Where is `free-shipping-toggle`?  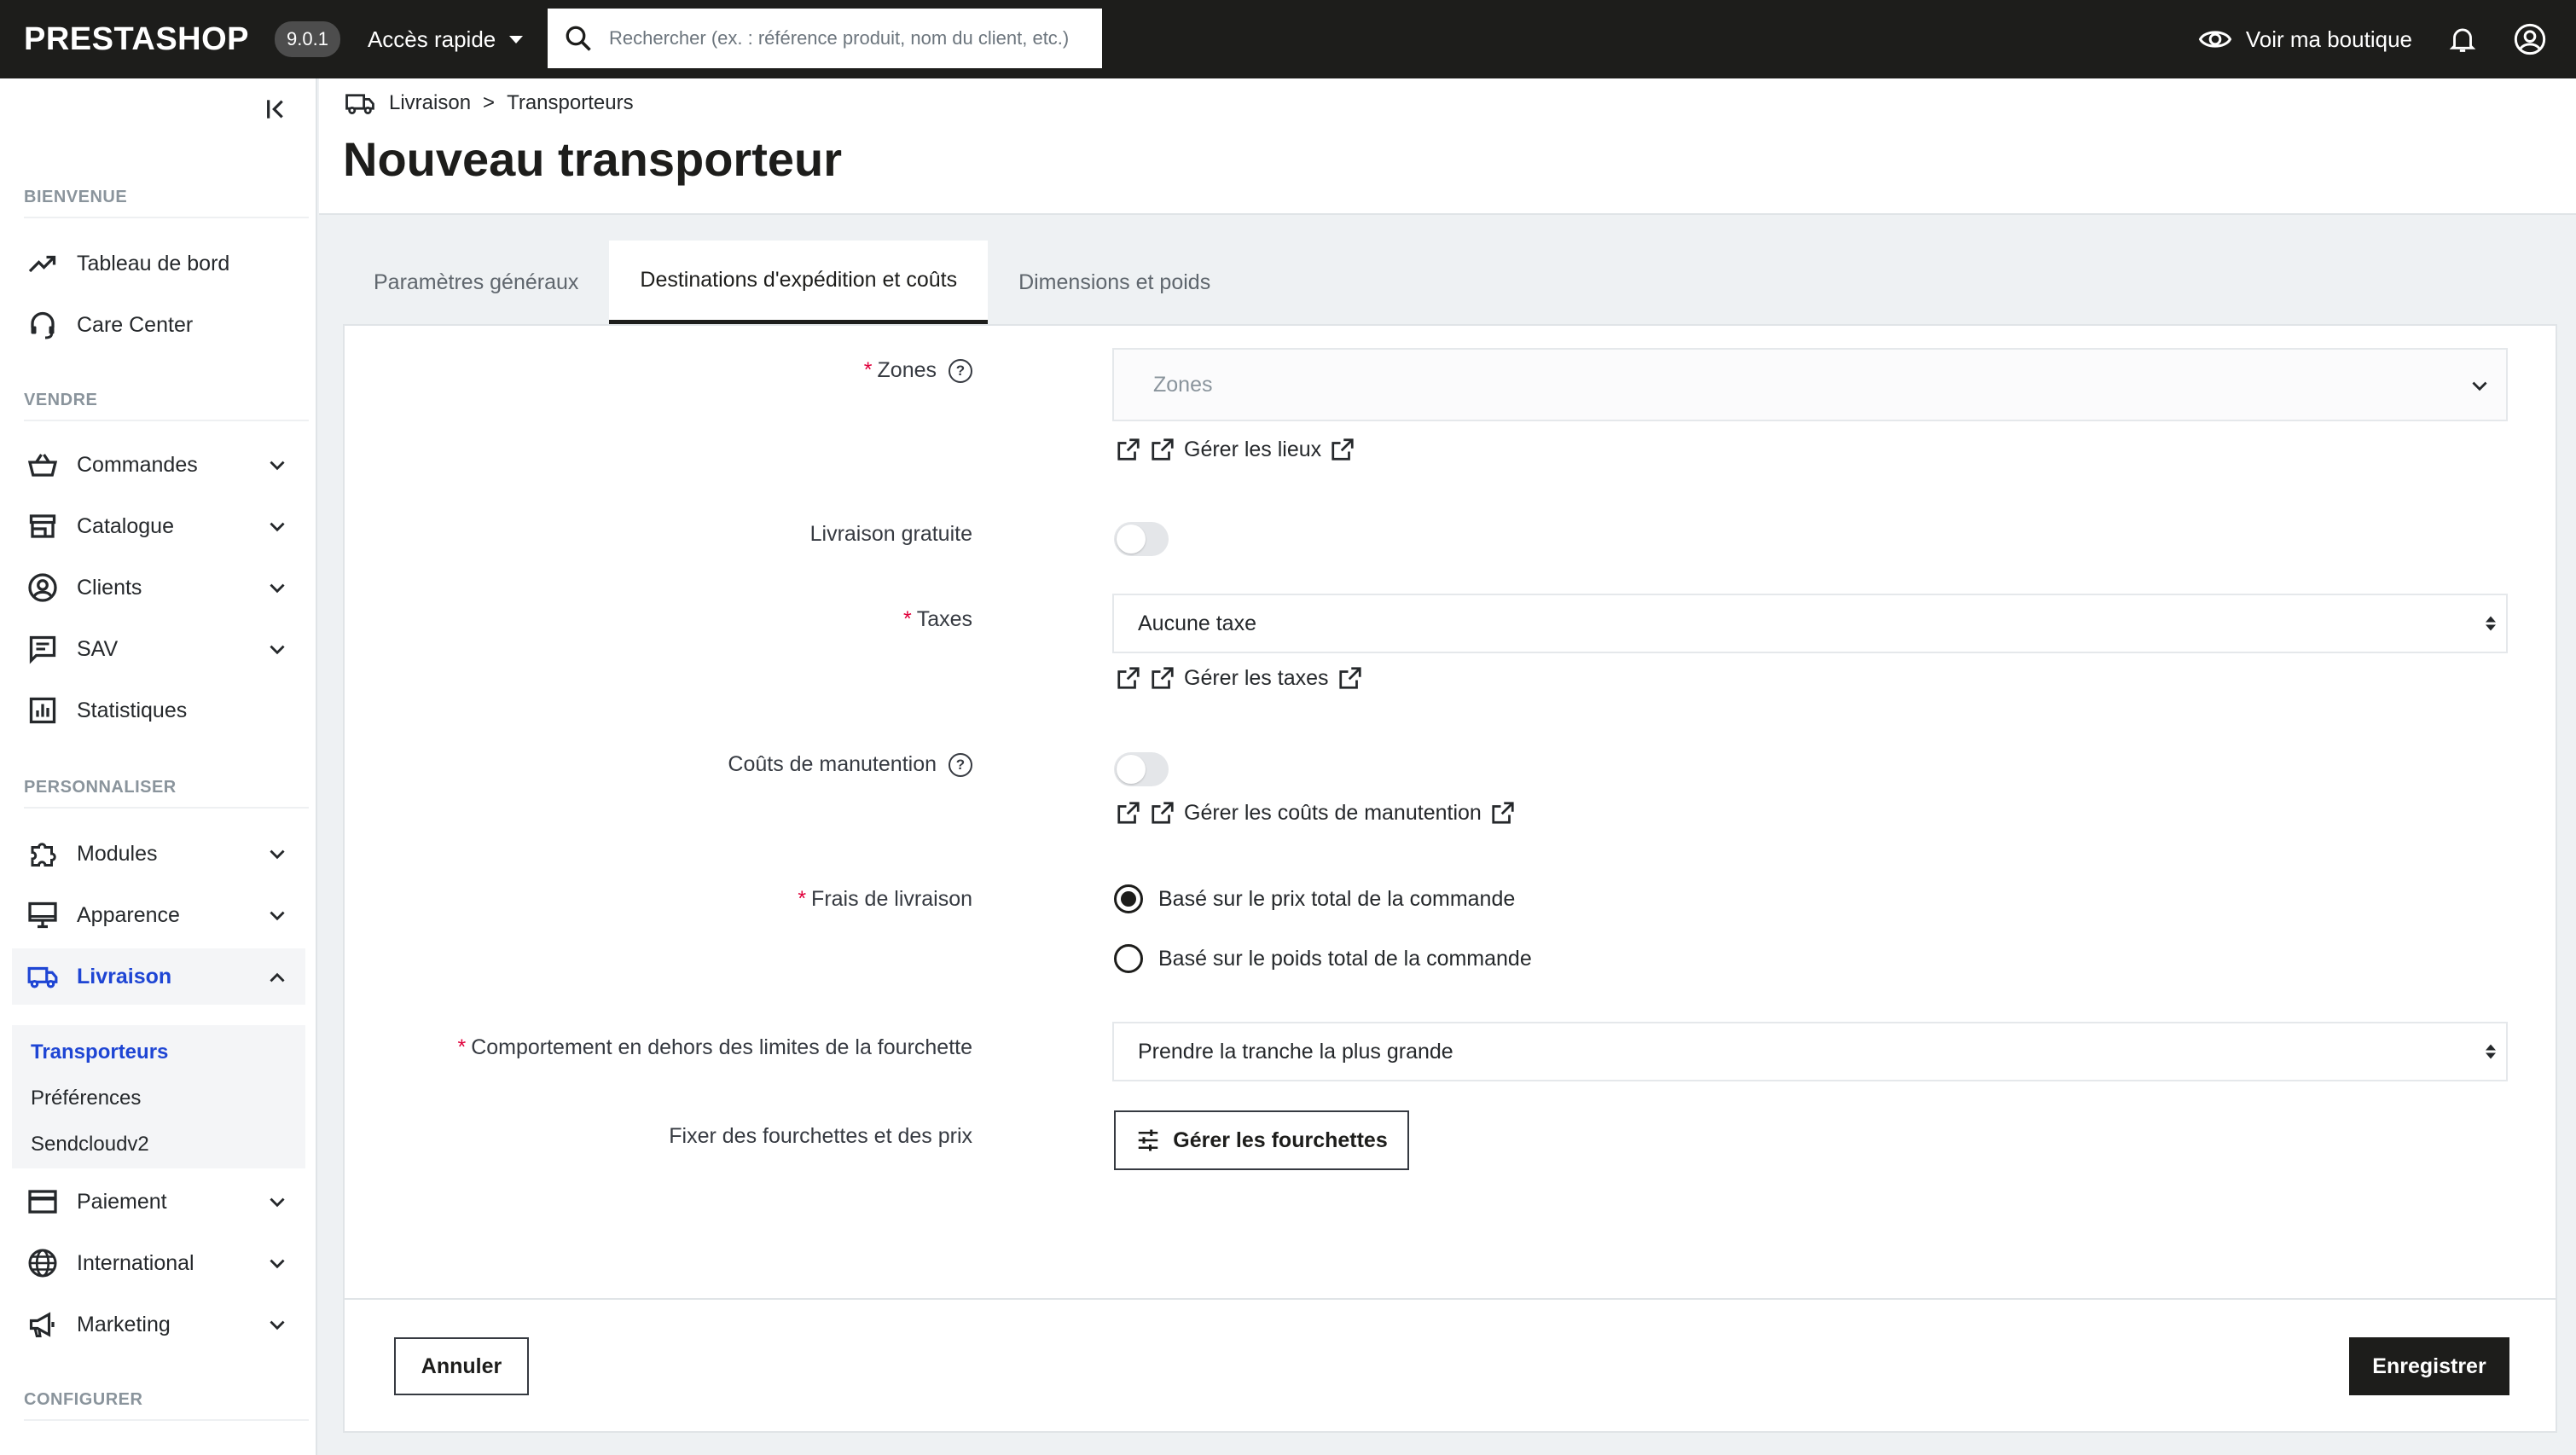 free-shipping-toggle is located at coordinates (1141, 539).